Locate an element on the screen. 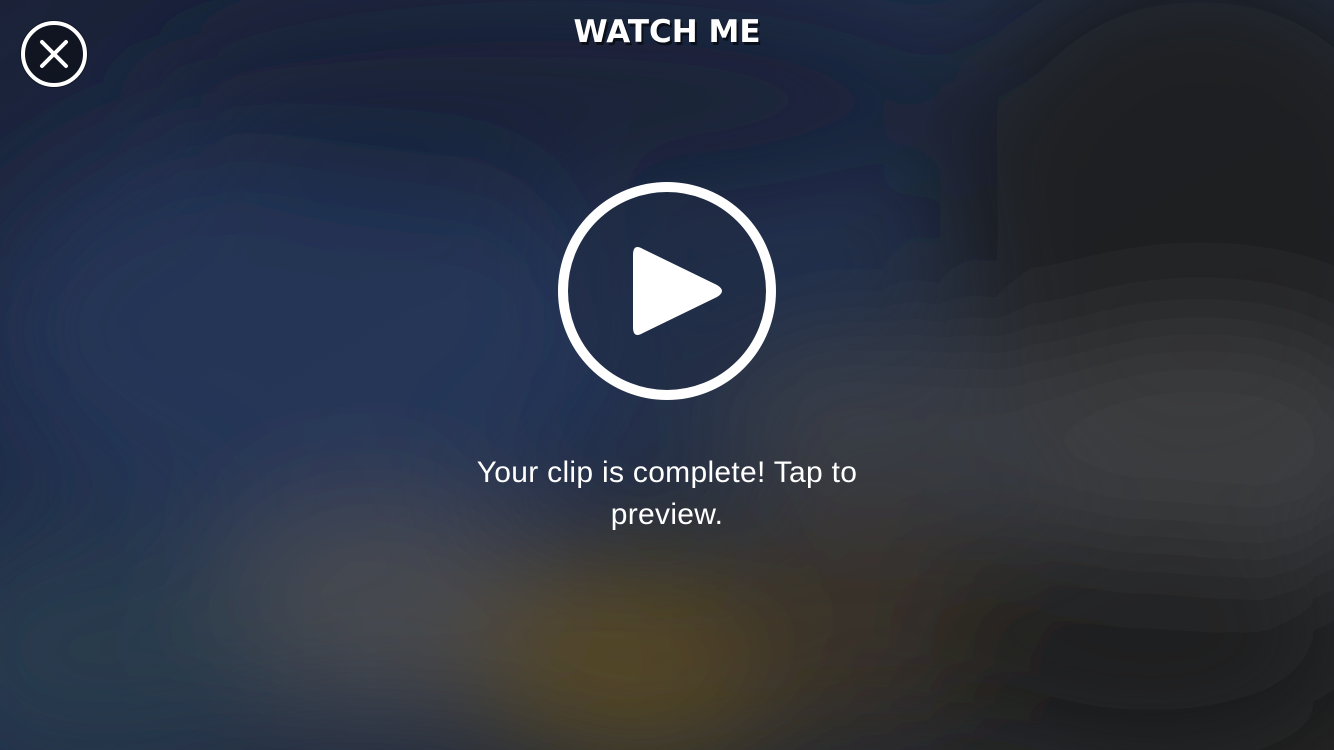 The width and height of the screenshot is (1334, 750). play-icon is located at coordinates (667, 291).